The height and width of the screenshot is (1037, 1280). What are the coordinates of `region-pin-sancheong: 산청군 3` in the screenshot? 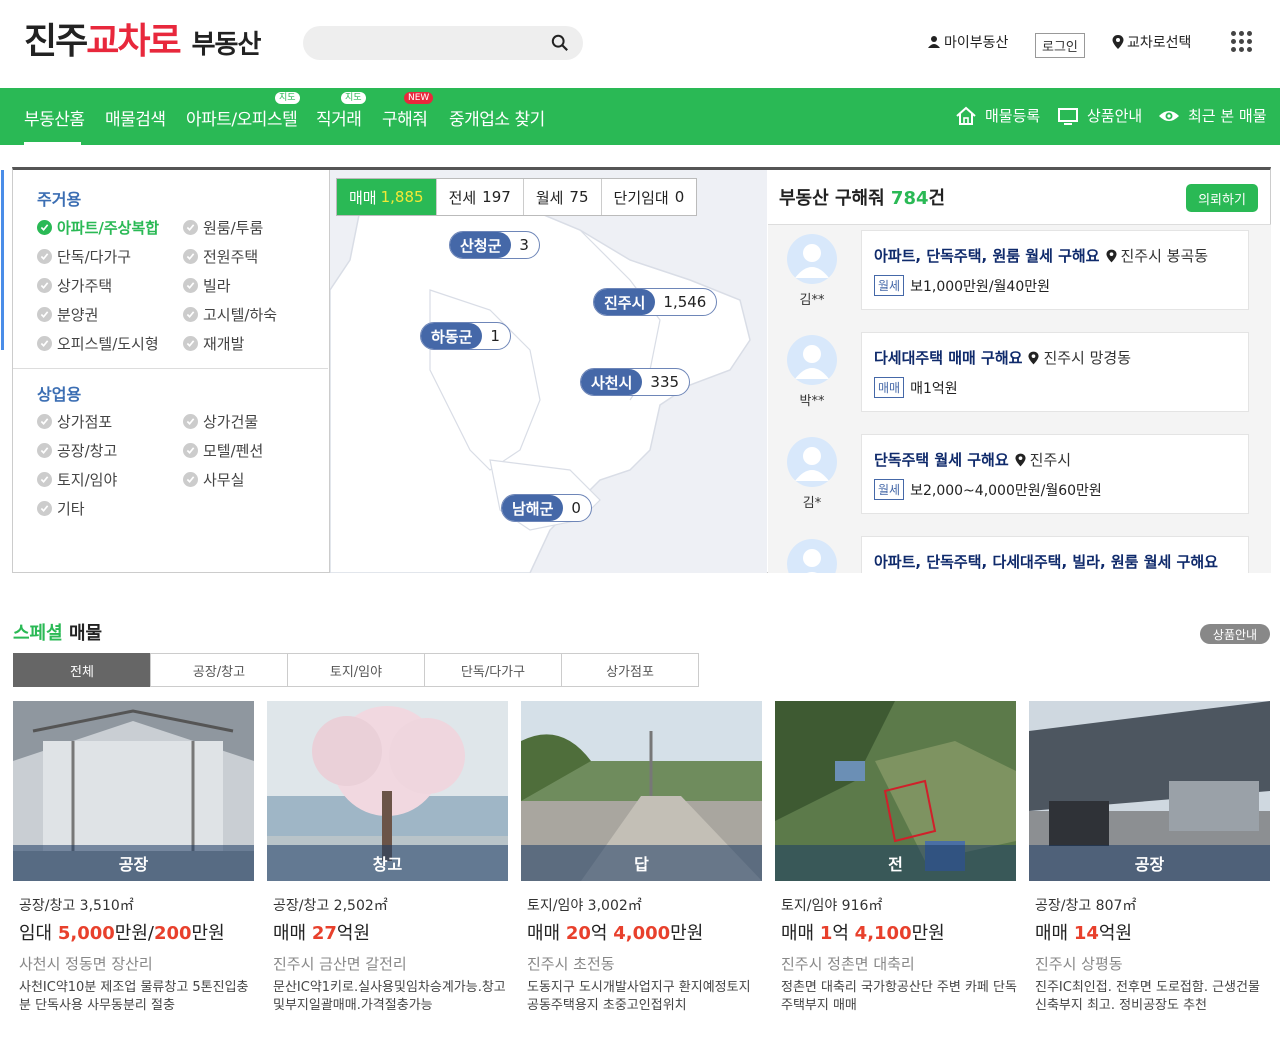 It's located at (494, 245).